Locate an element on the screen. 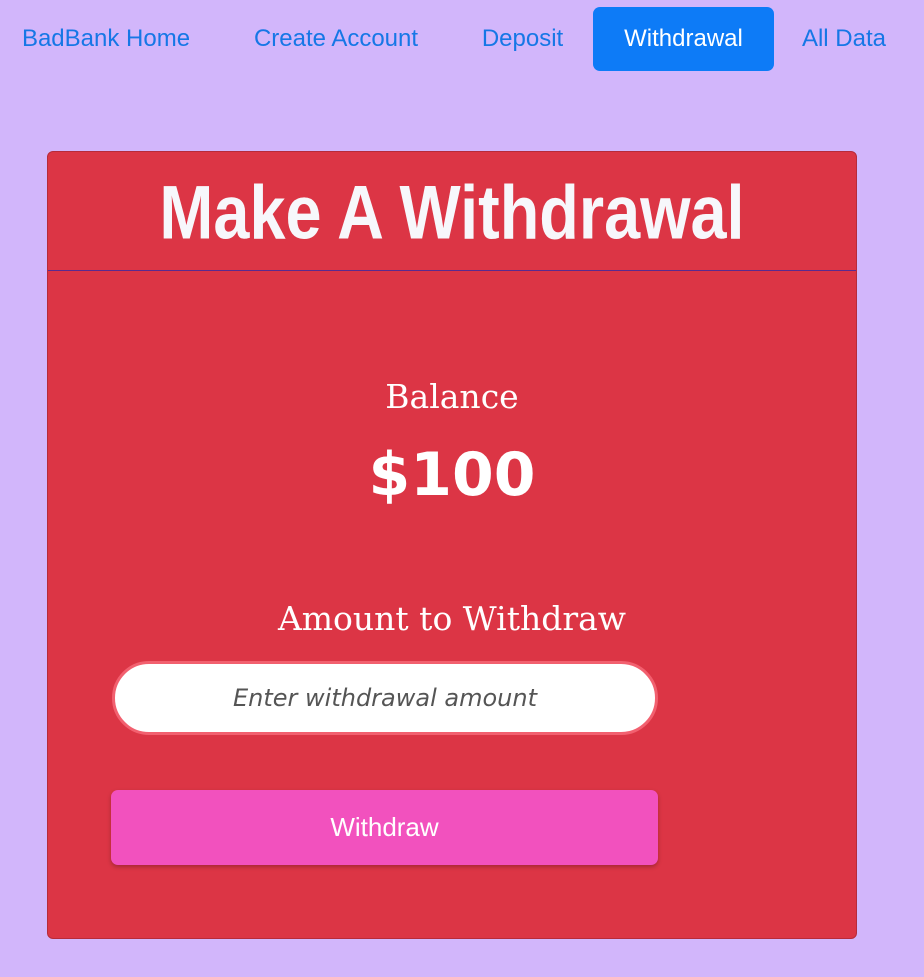 This screenshot has height=977, width=924. nav-link-create-account: Create Account is located at coordinates (336, 39).